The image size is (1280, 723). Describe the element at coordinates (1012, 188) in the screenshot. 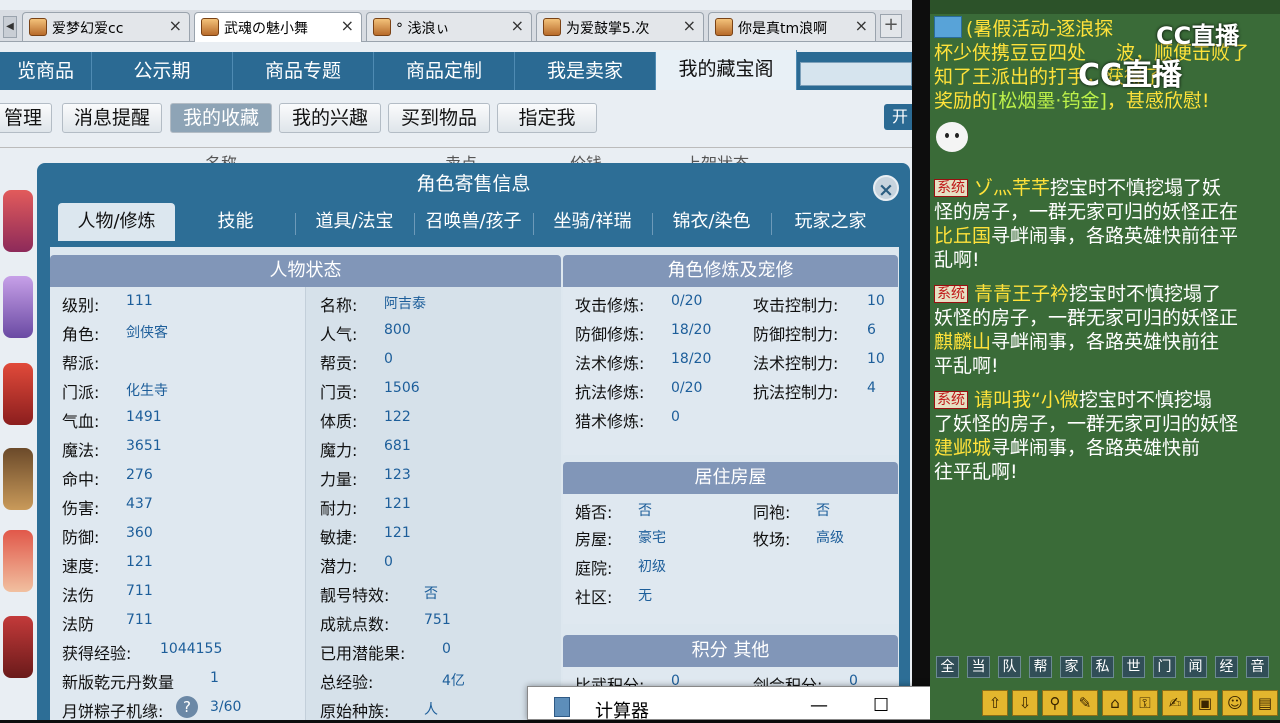

I see `player-name-link: ゾ灬芊芊` at that location.